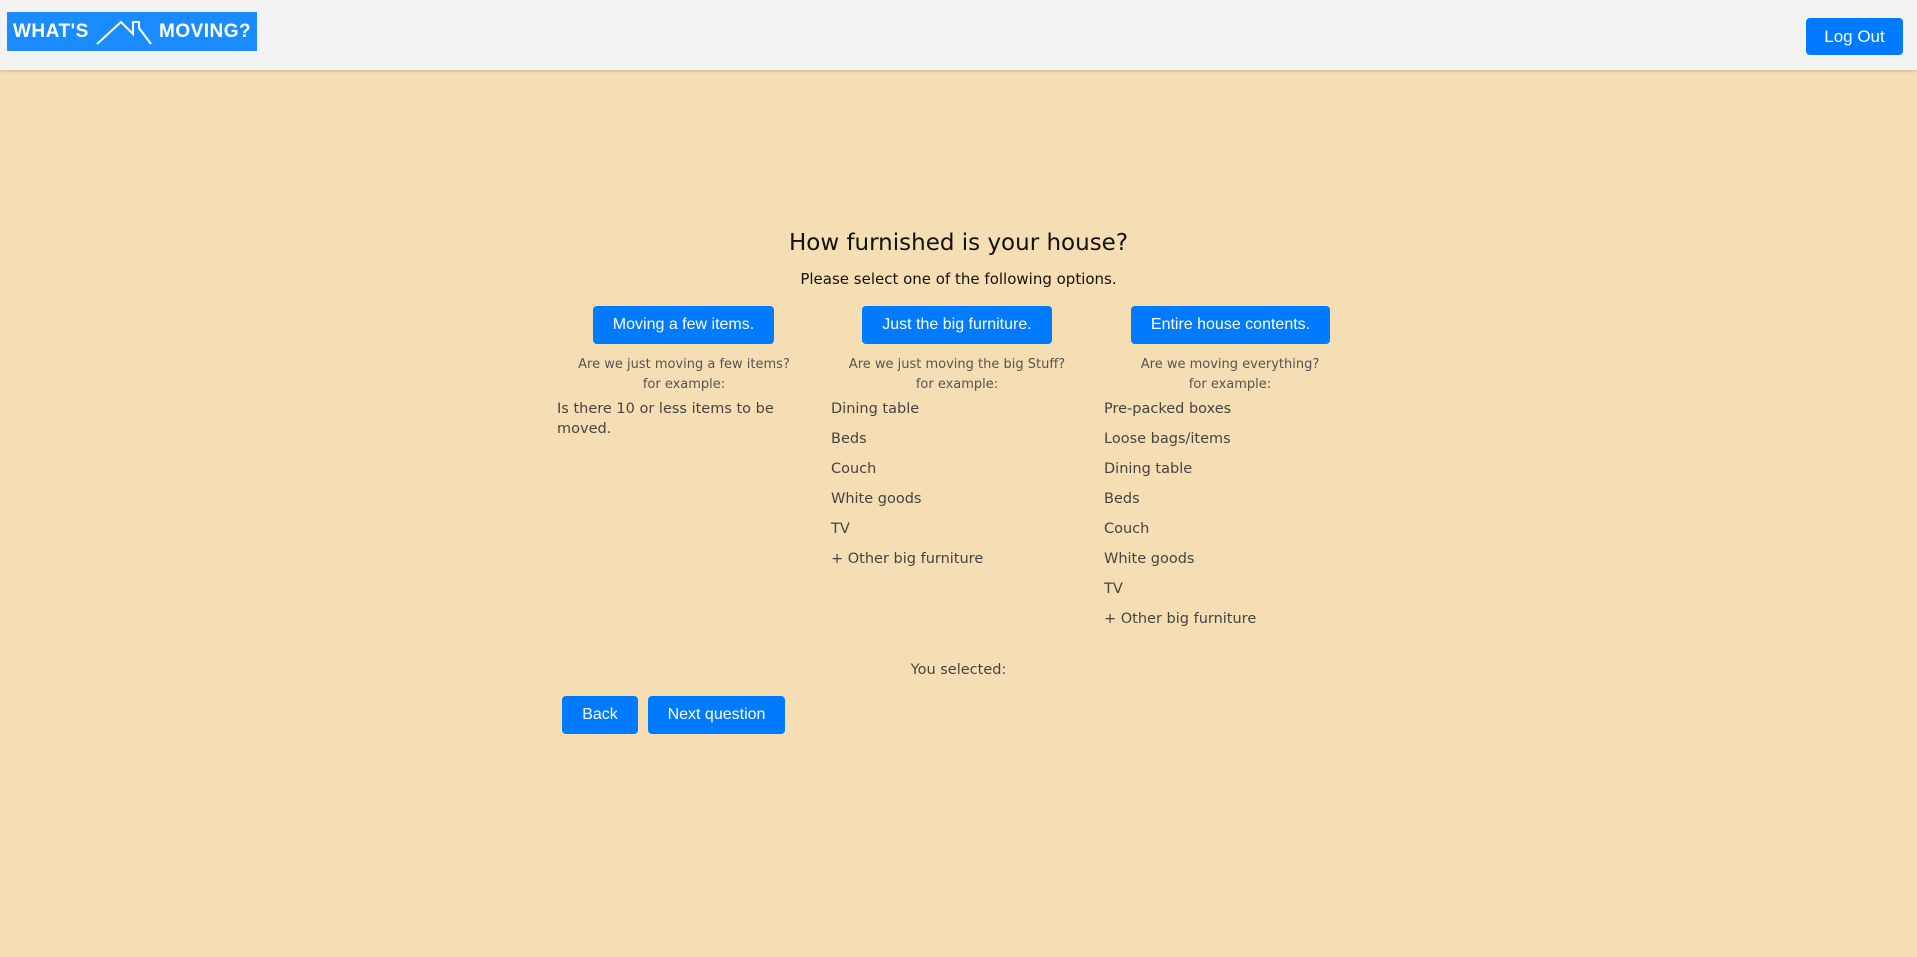 The image size is (1917, 957). What do you see at coordinates (1854, 36) in the screenshot?
I see `logout-button: Log Out` at bounding box center [1854, 36].